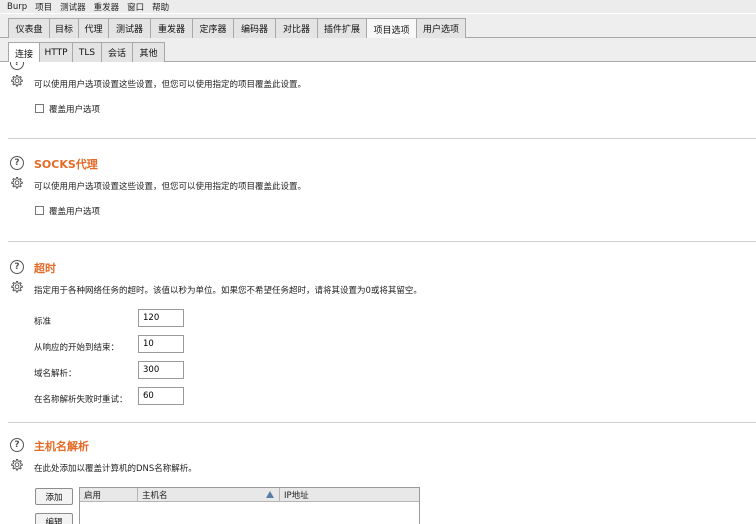 The height and width of the screenshot is (524, 756). Describe the element at coordinates (43, 322) in the screenshot. I see `timeout-normal-label: 标准` at that location.